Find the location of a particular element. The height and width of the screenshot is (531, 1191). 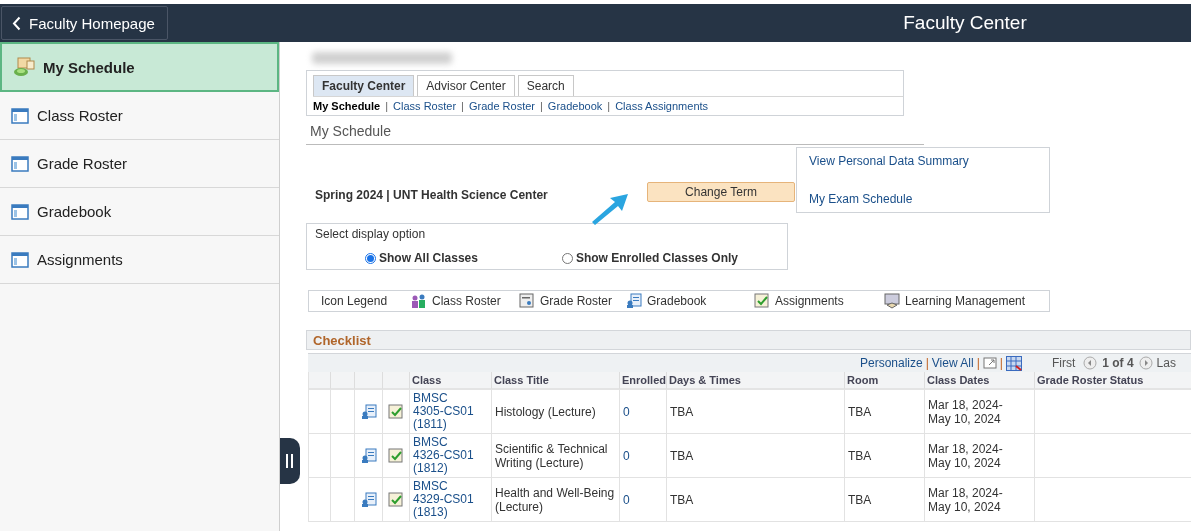

subnav-link: Class Assignments is located at coordinates (662, 106).